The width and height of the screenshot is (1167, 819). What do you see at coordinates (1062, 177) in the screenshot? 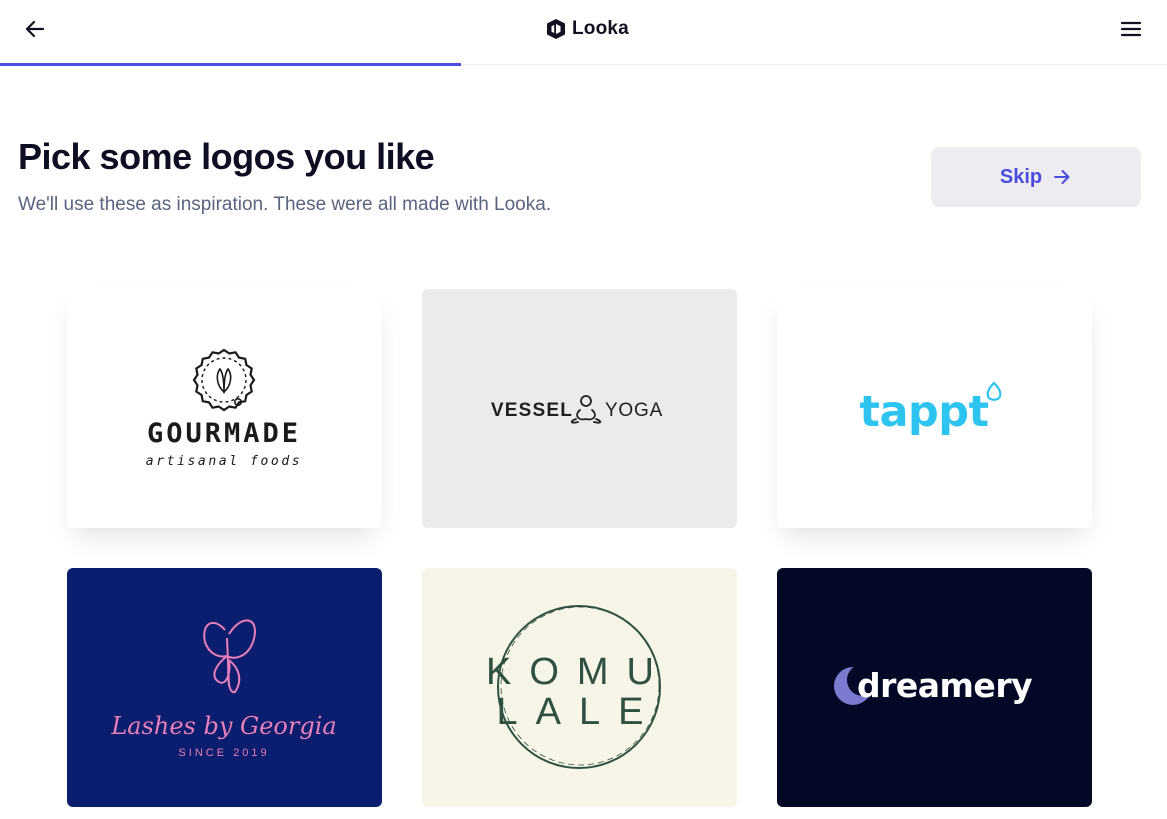
I see `arrow-right-icon` at bounding box center [1062, 177].